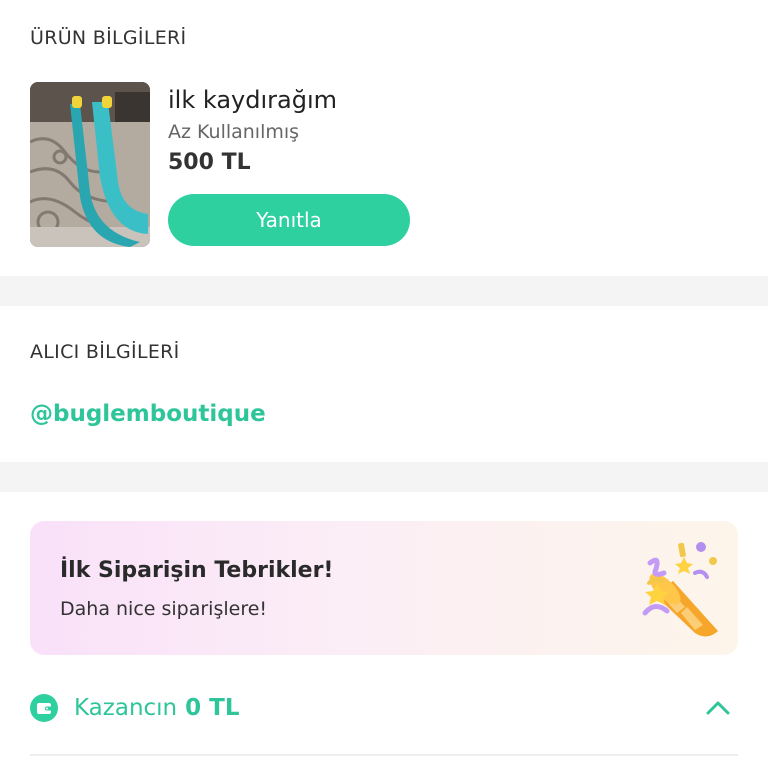 The width and height of the screenshot is (768, 768). I want to click on earnings-toggle-row: Kazancın 0 TL, so click(384, 708).